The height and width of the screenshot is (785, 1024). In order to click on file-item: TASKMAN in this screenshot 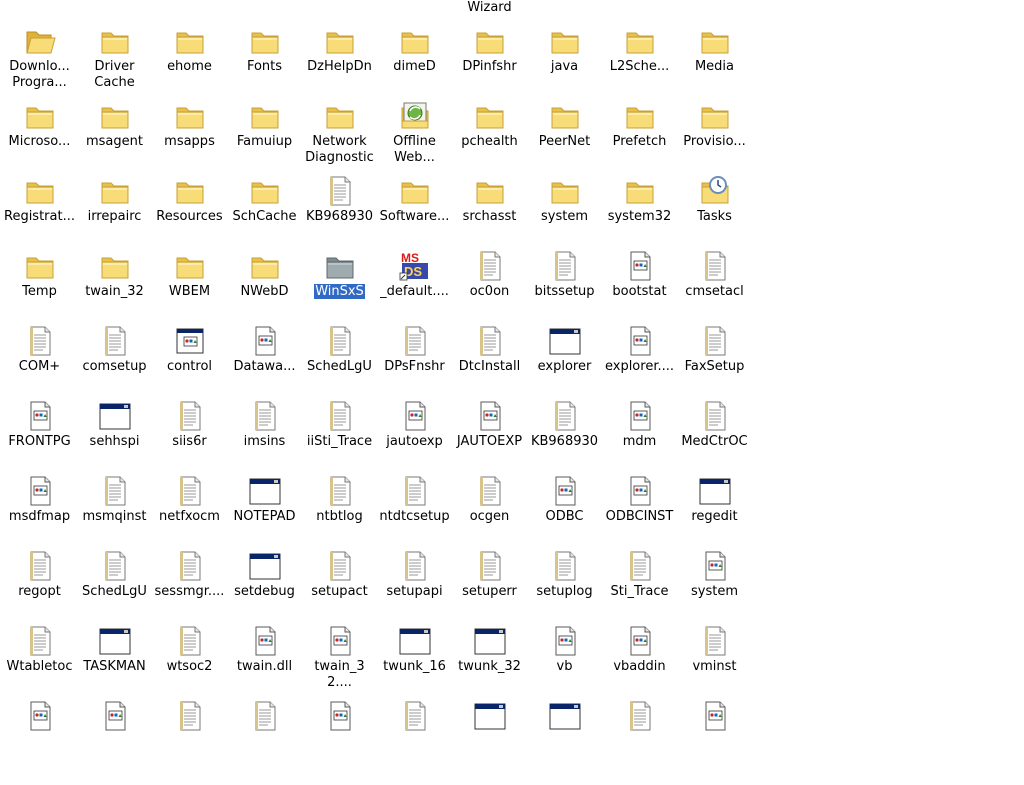, I will do `click(114, 657)`.